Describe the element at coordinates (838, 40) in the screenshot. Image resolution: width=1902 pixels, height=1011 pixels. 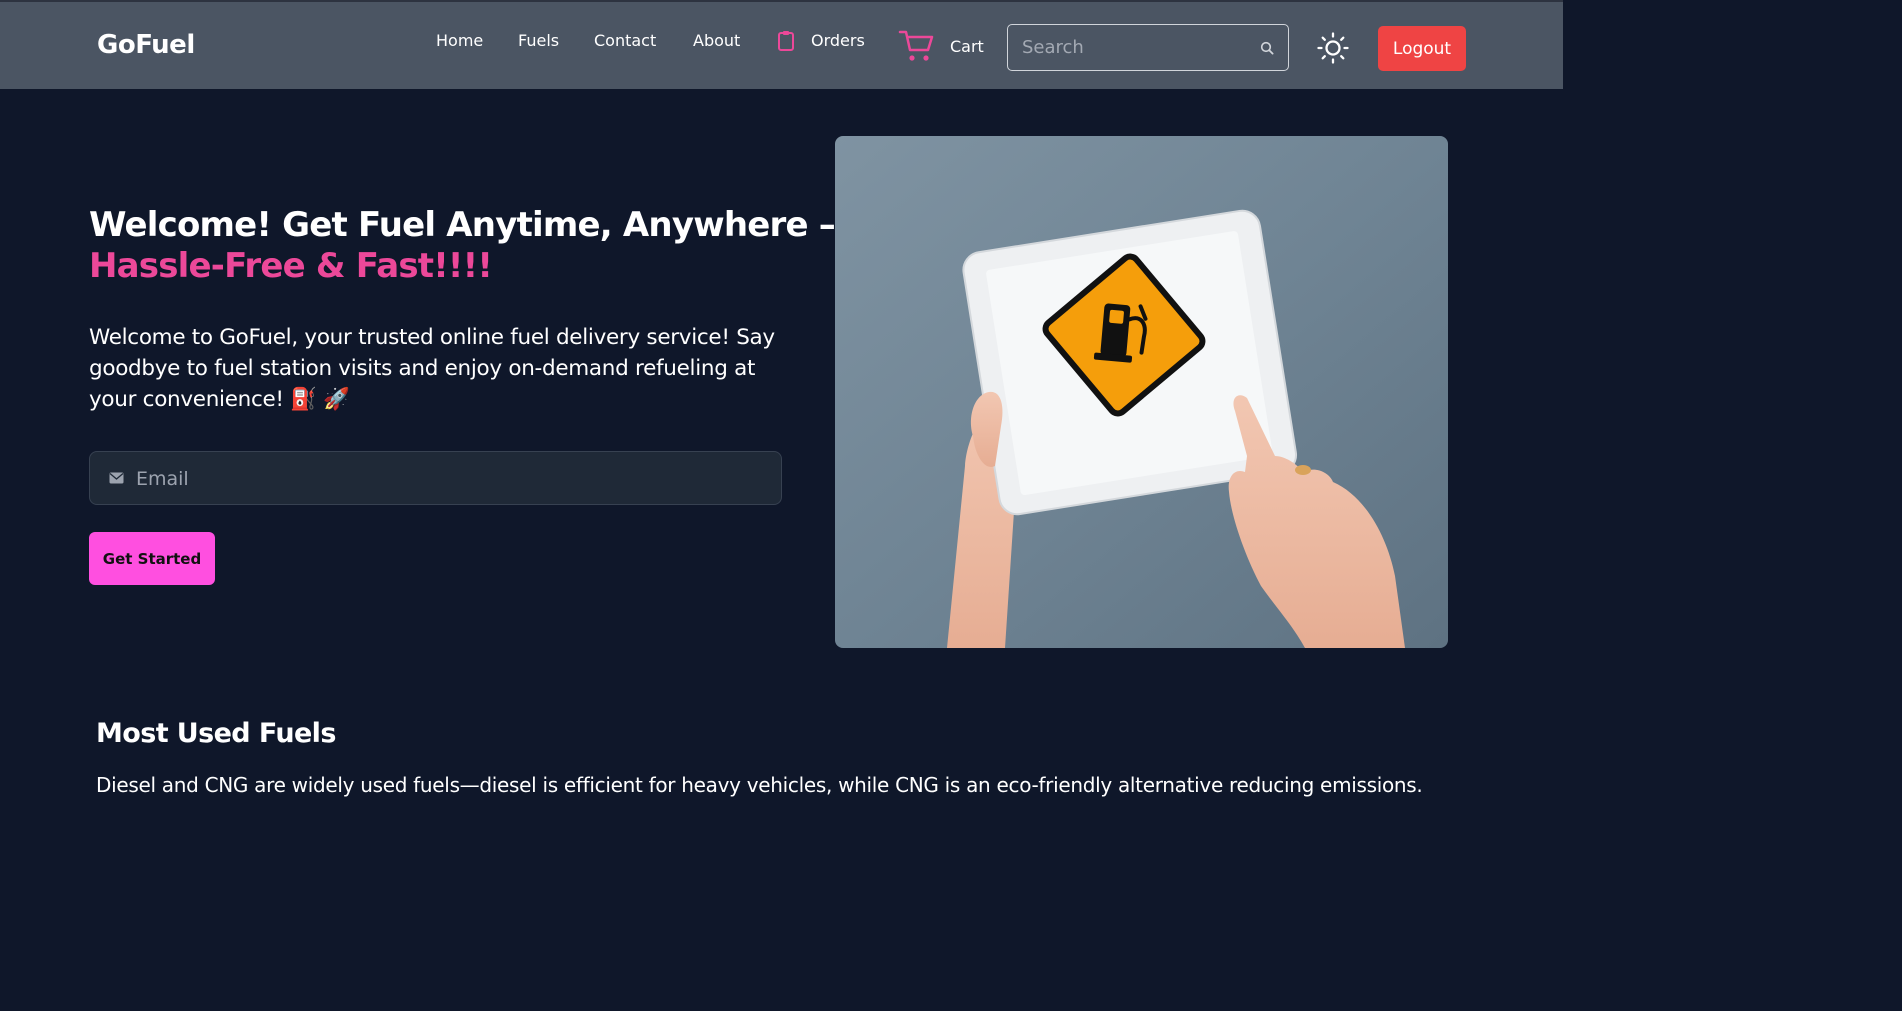
I see `nav-link-orders: Orders` at that location.